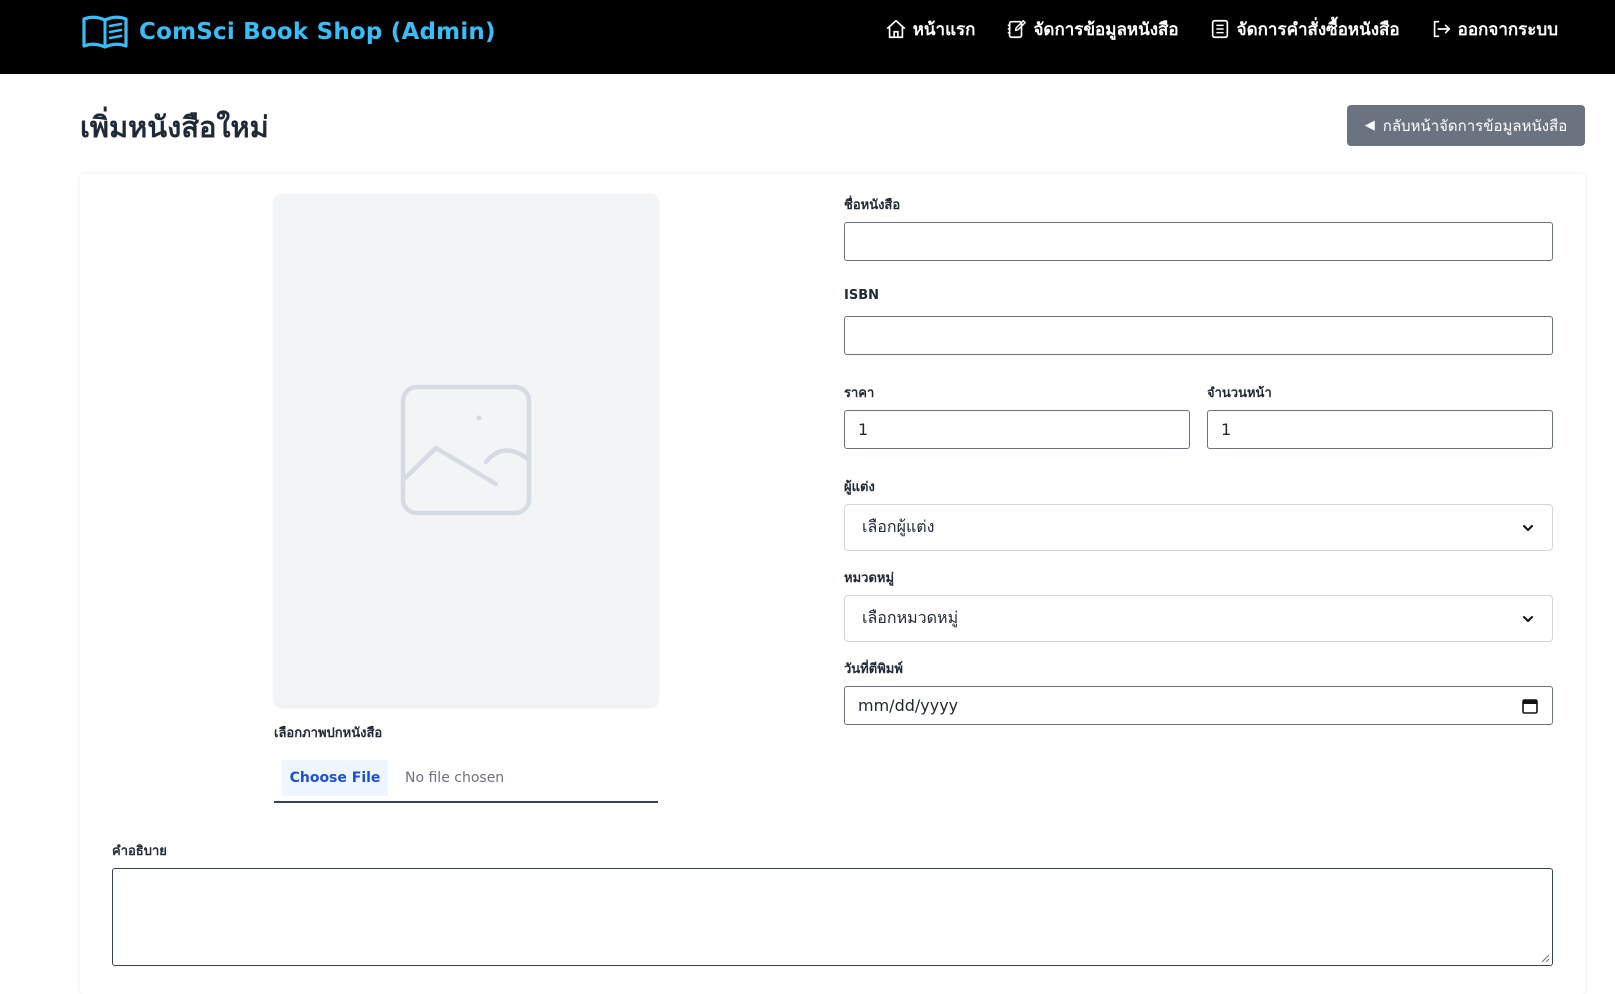  What do you see at coordinates (1198, 618) in the screenshot?
I see `category-select: เลือกหมวดหมู่` at bounding box center [1198, 618].